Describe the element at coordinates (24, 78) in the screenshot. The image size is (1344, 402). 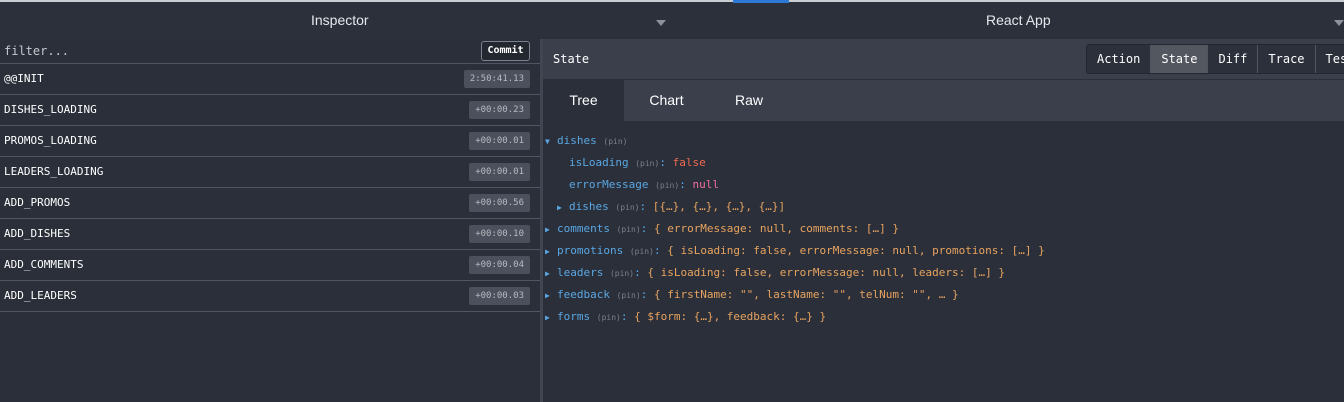
I see `action-name: @@INIT` at that location.